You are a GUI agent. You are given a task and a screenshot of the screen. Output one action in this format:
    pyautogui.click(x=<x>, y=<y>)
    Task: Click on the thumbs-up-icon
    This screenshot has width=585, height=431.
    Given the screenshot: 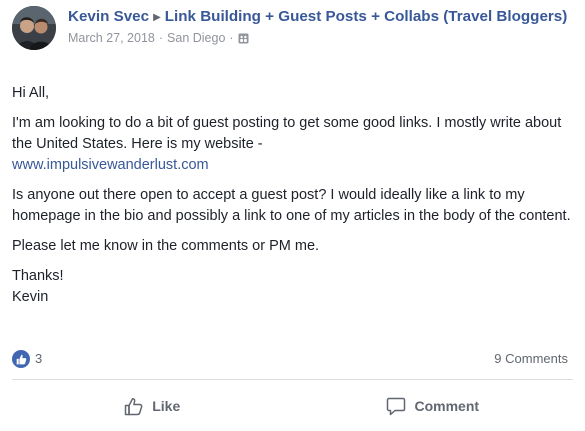 What is the action you would take?
    pyautogui.click(x=133, y=406)
    